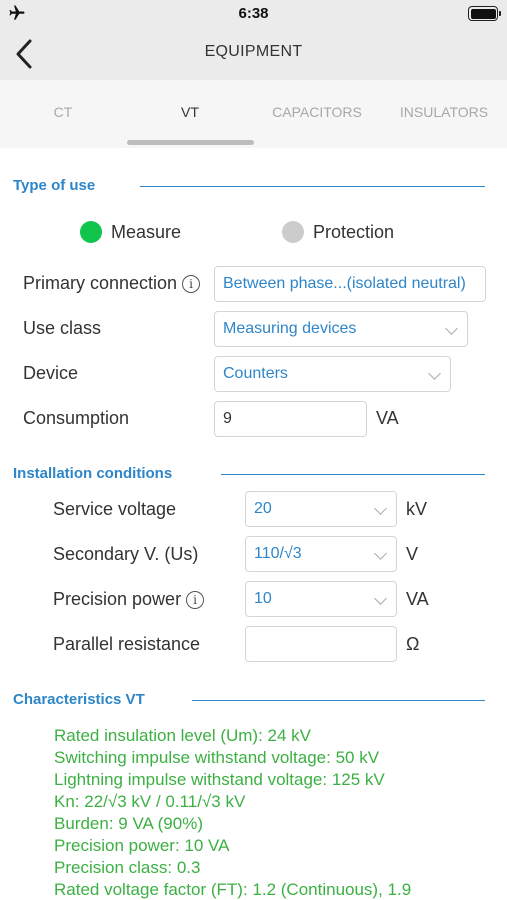 The height and width of the screenshot is (900, 507). I want to click on radio-protection: Protection, so click(338, 232).